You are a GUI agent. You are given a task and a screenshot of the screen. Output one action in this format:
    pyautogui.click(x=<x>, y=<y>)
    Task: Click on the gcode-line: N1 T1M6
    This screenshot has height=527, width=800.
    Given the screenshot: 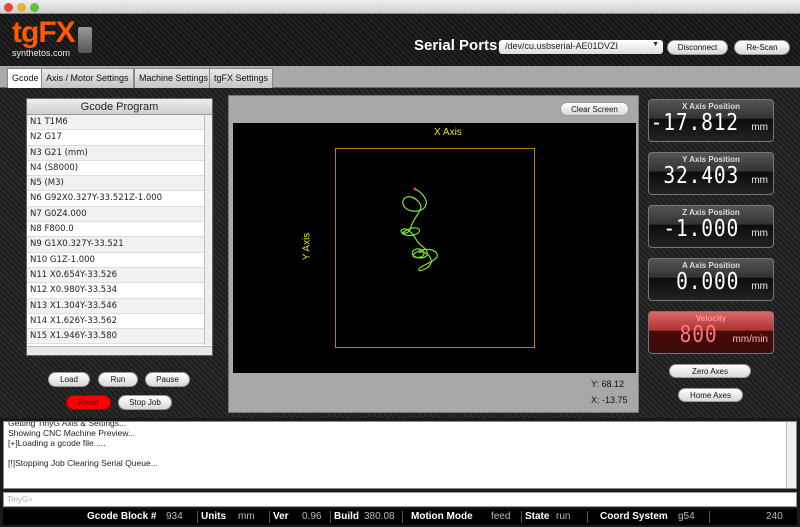 What is the action you would take?
    pyautogui.click(x=116, y=123)
    